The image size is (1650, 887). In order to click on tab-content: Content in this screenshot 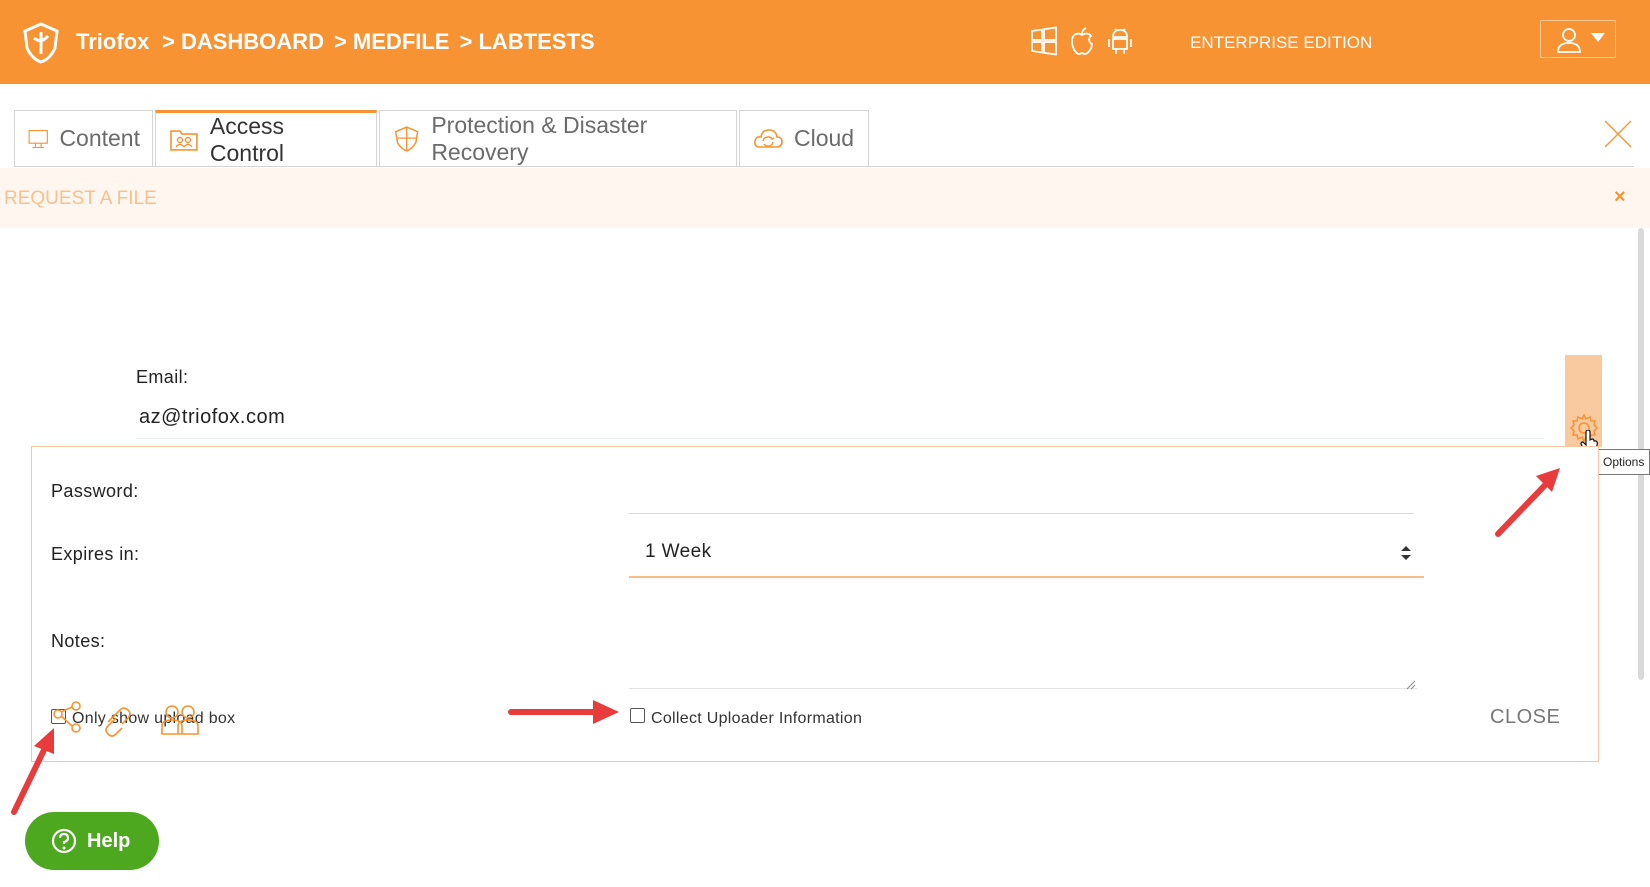, I will do `click(83, 138)`.